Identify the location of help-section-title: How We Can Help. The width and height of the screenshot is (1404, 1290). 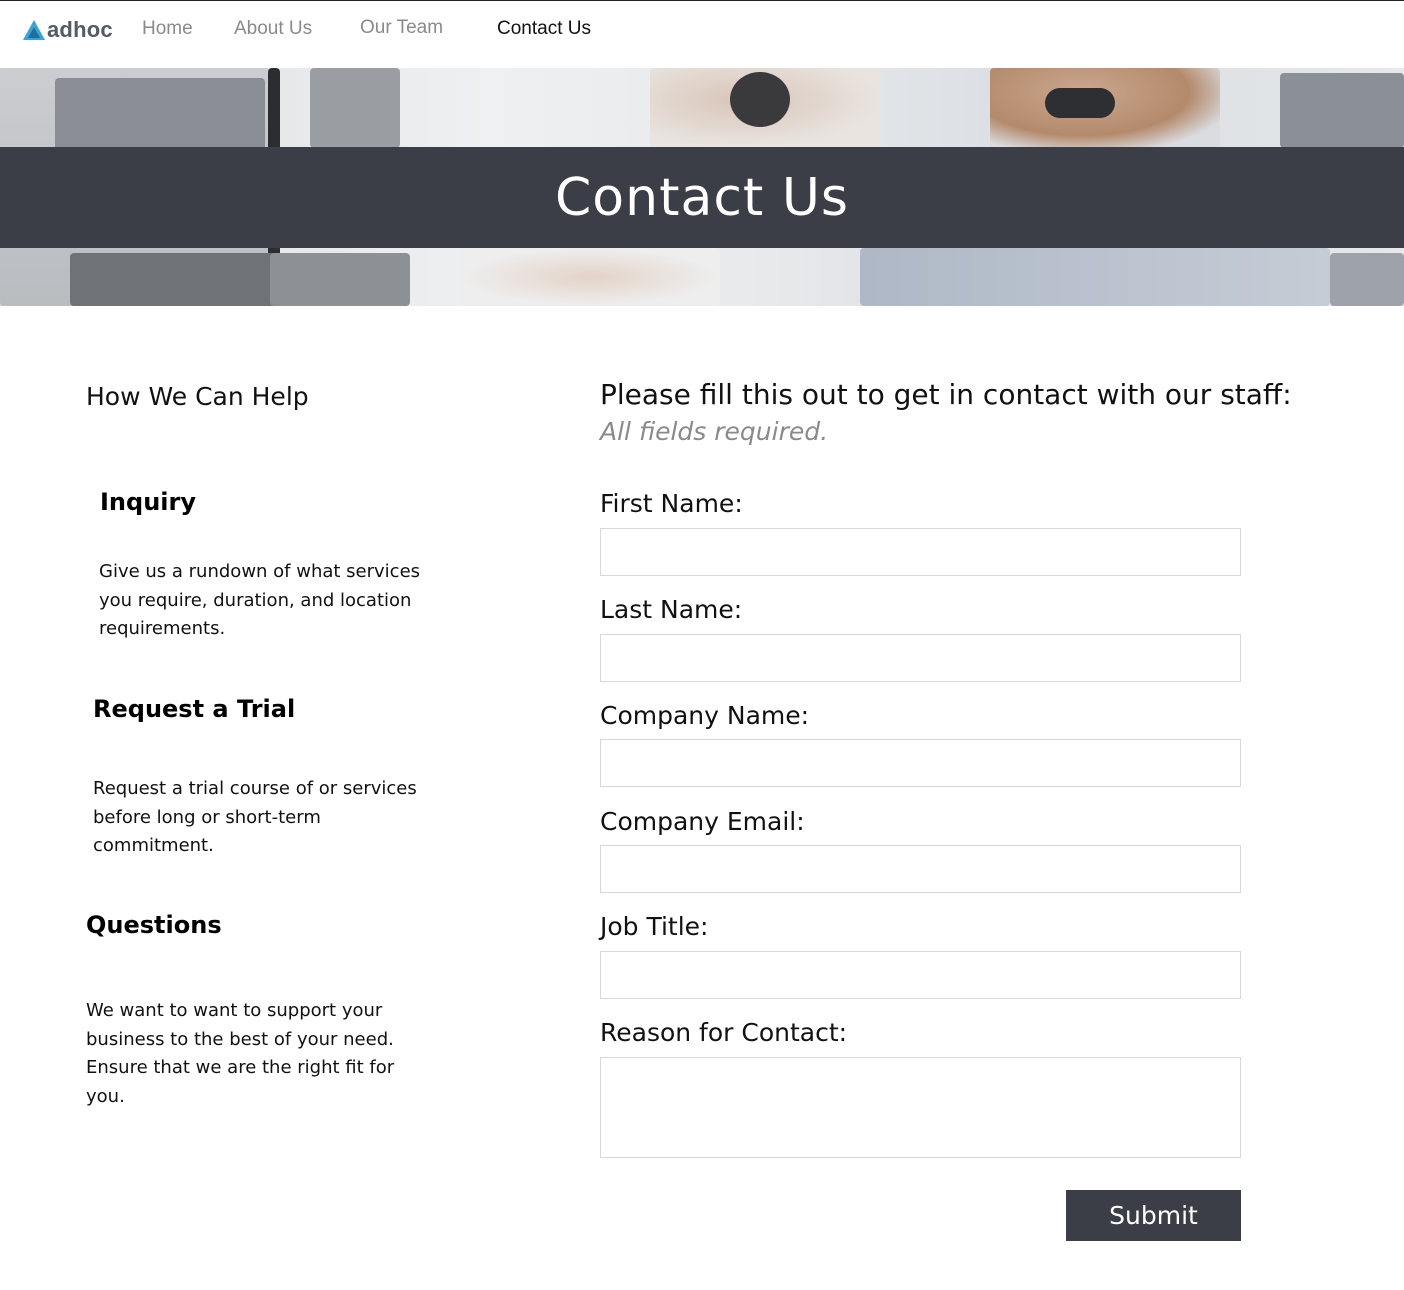
(197, 396).